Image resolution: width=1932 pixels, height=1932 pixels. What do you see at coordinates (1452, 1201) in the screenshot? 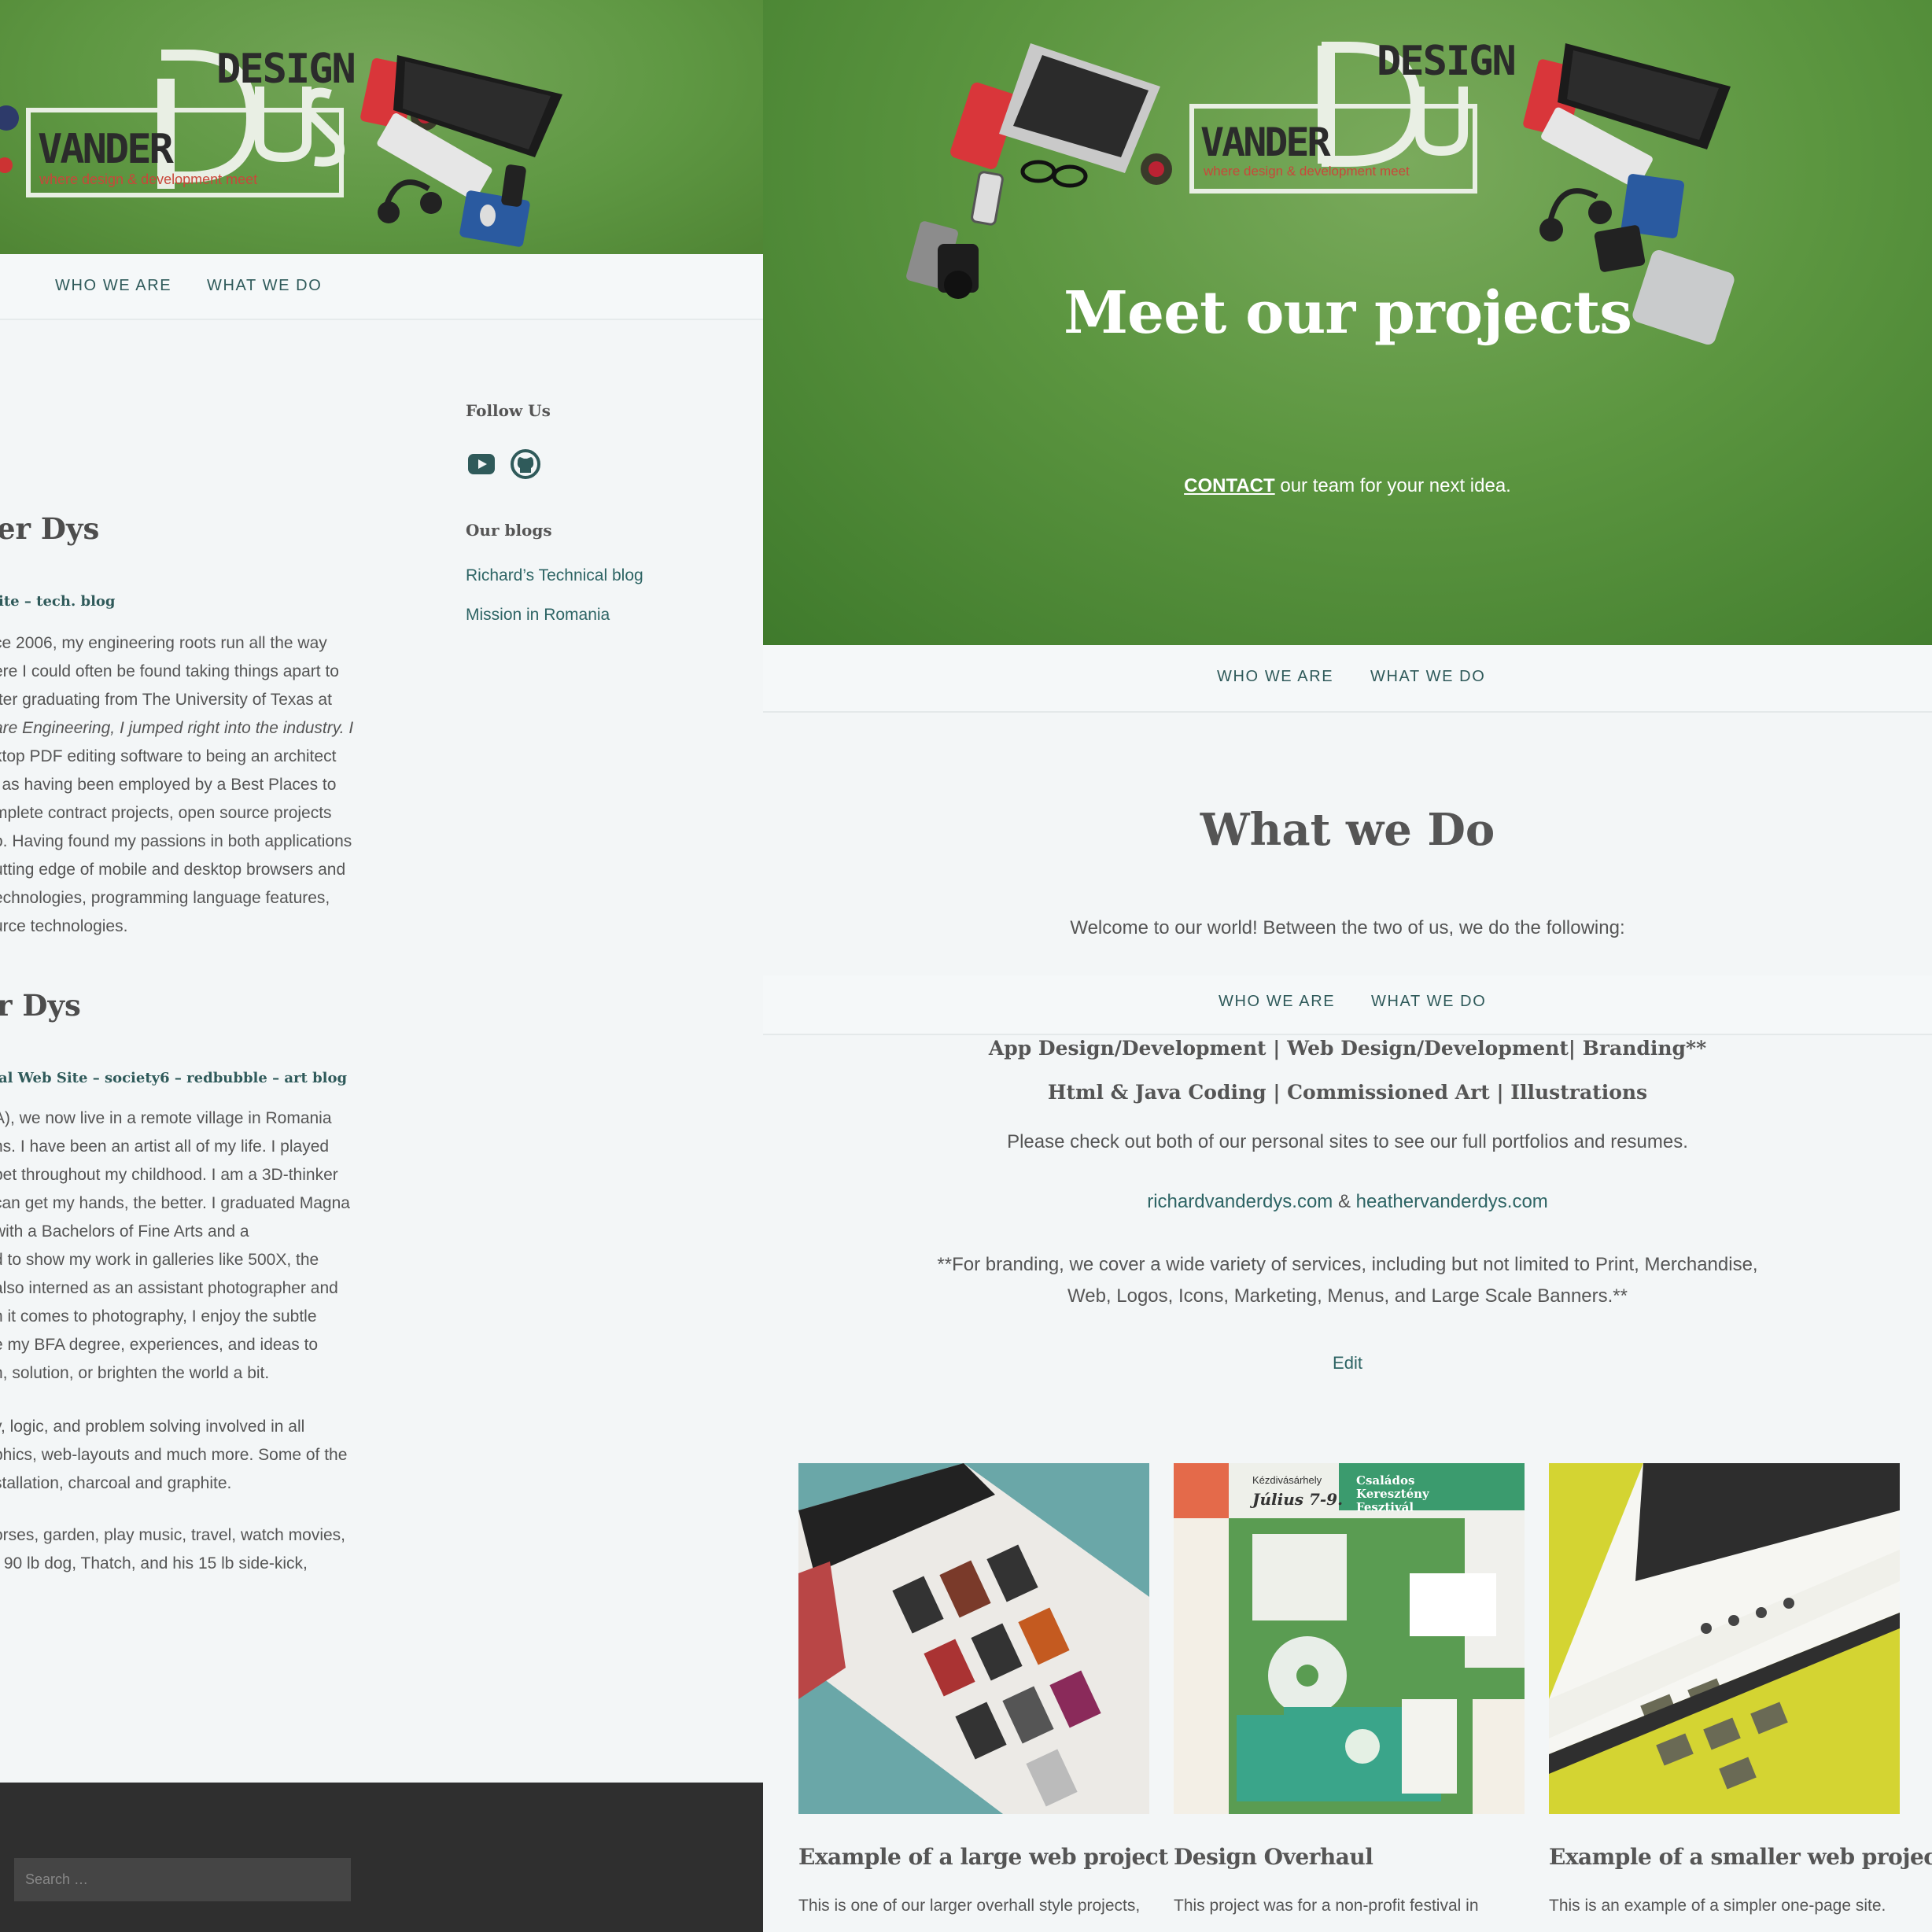
I see `site-link-heather: heathervanderdys.com` at bounding box center [1452, 1201].